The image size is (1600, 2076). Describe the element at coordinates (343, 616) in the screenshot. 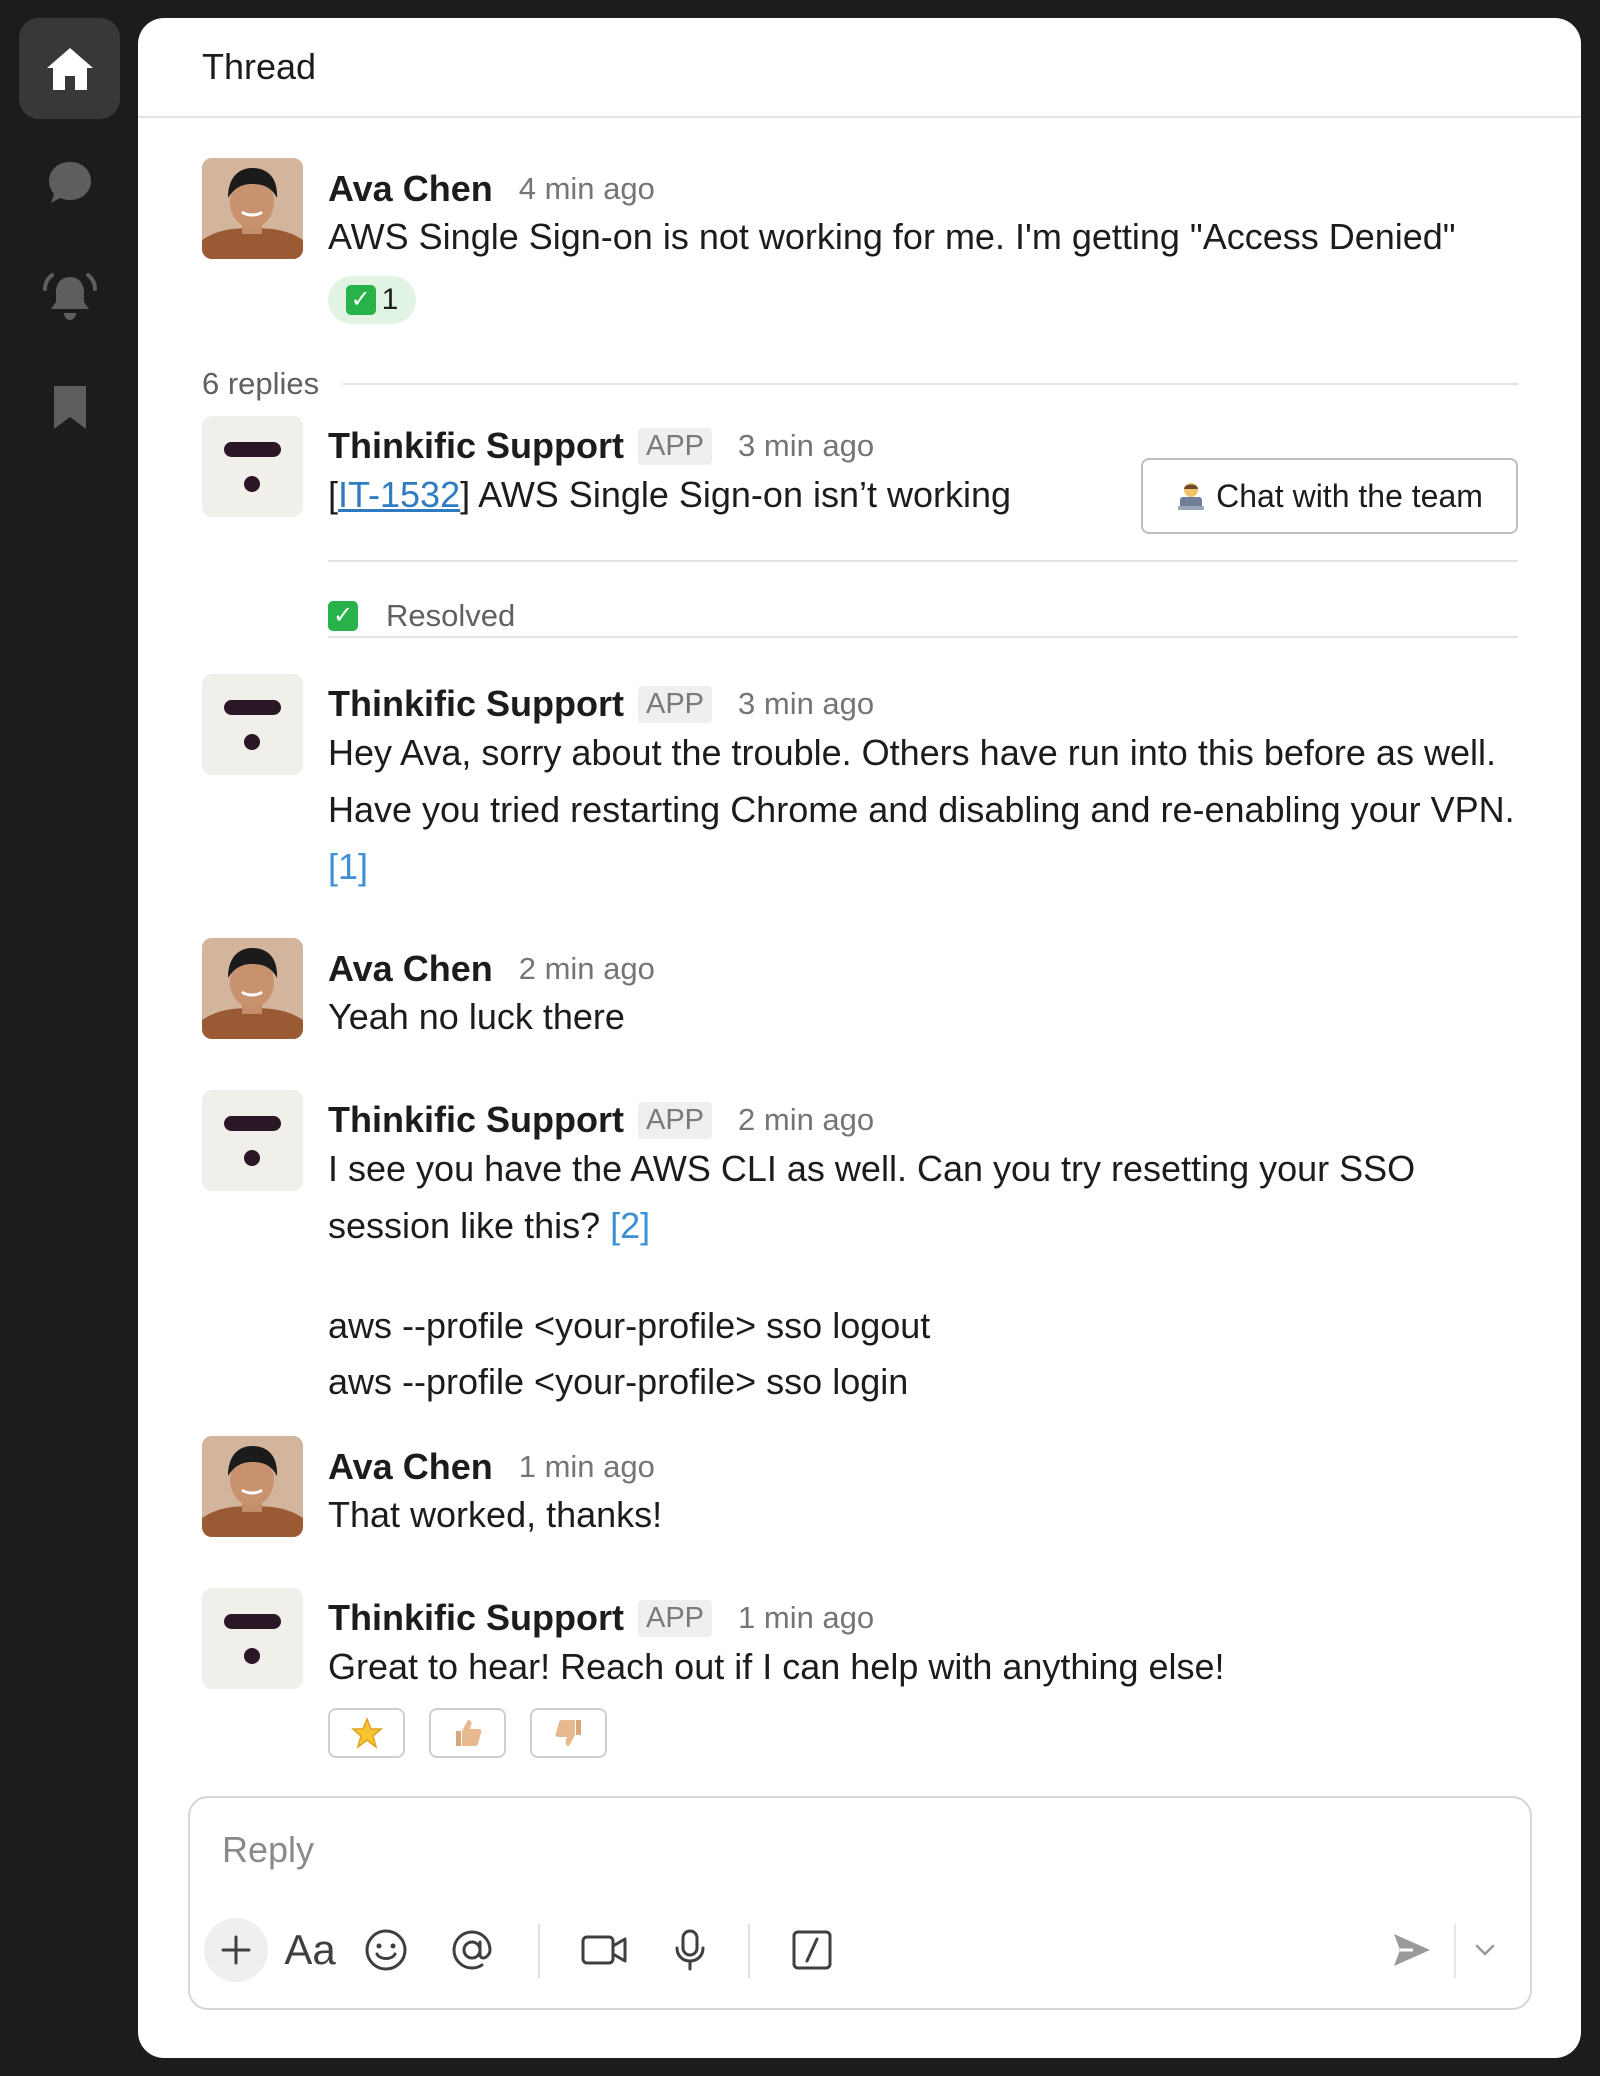

I see `resolved-check-icon: ✓` at that location.